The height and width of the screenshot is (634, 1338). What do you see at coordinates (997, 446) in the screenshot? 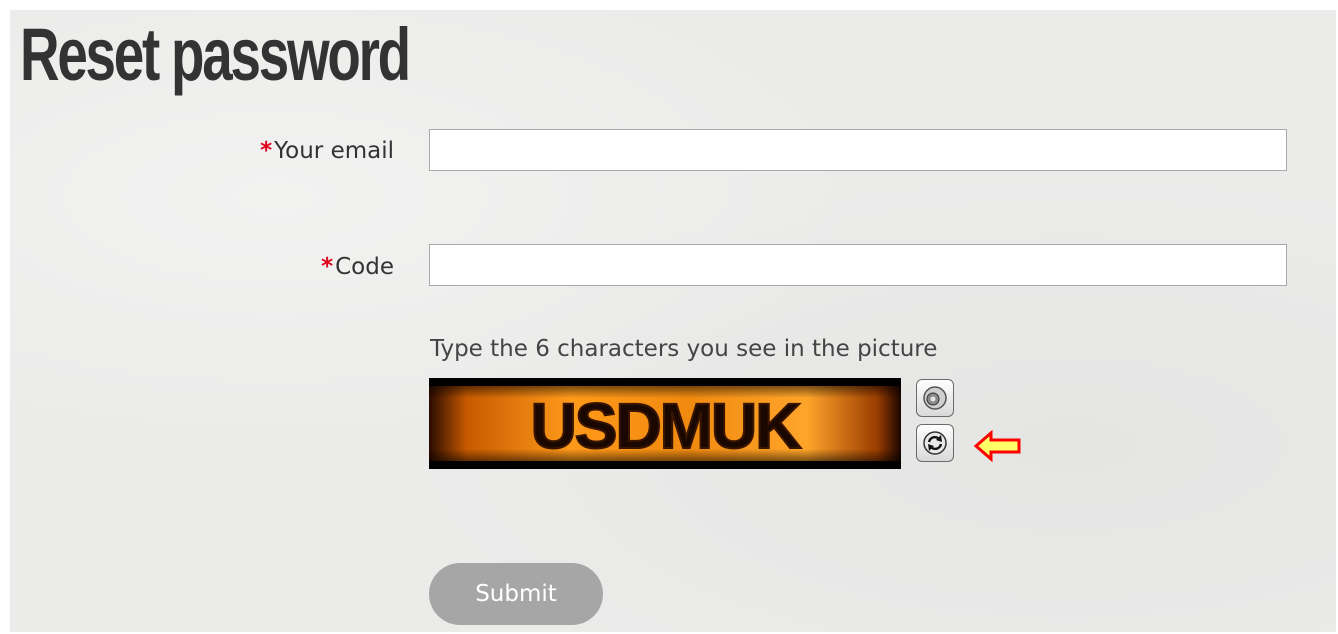
I see `left-arrow-icon` at bounding box center [997, 446].